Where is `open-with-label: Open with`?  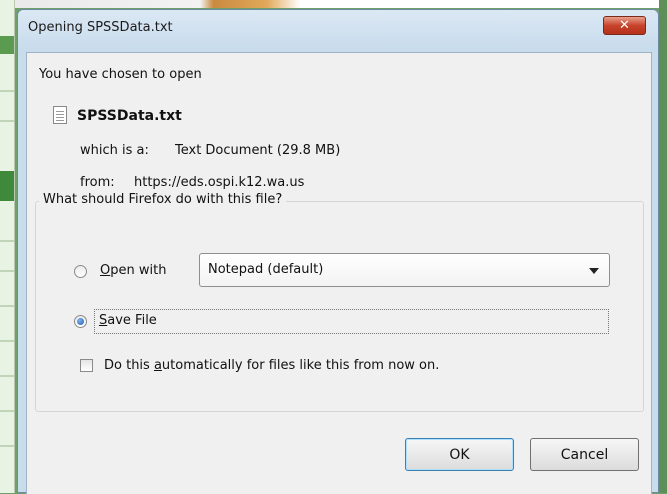 open-with-label: Open with is located at coordinates (133, 270).